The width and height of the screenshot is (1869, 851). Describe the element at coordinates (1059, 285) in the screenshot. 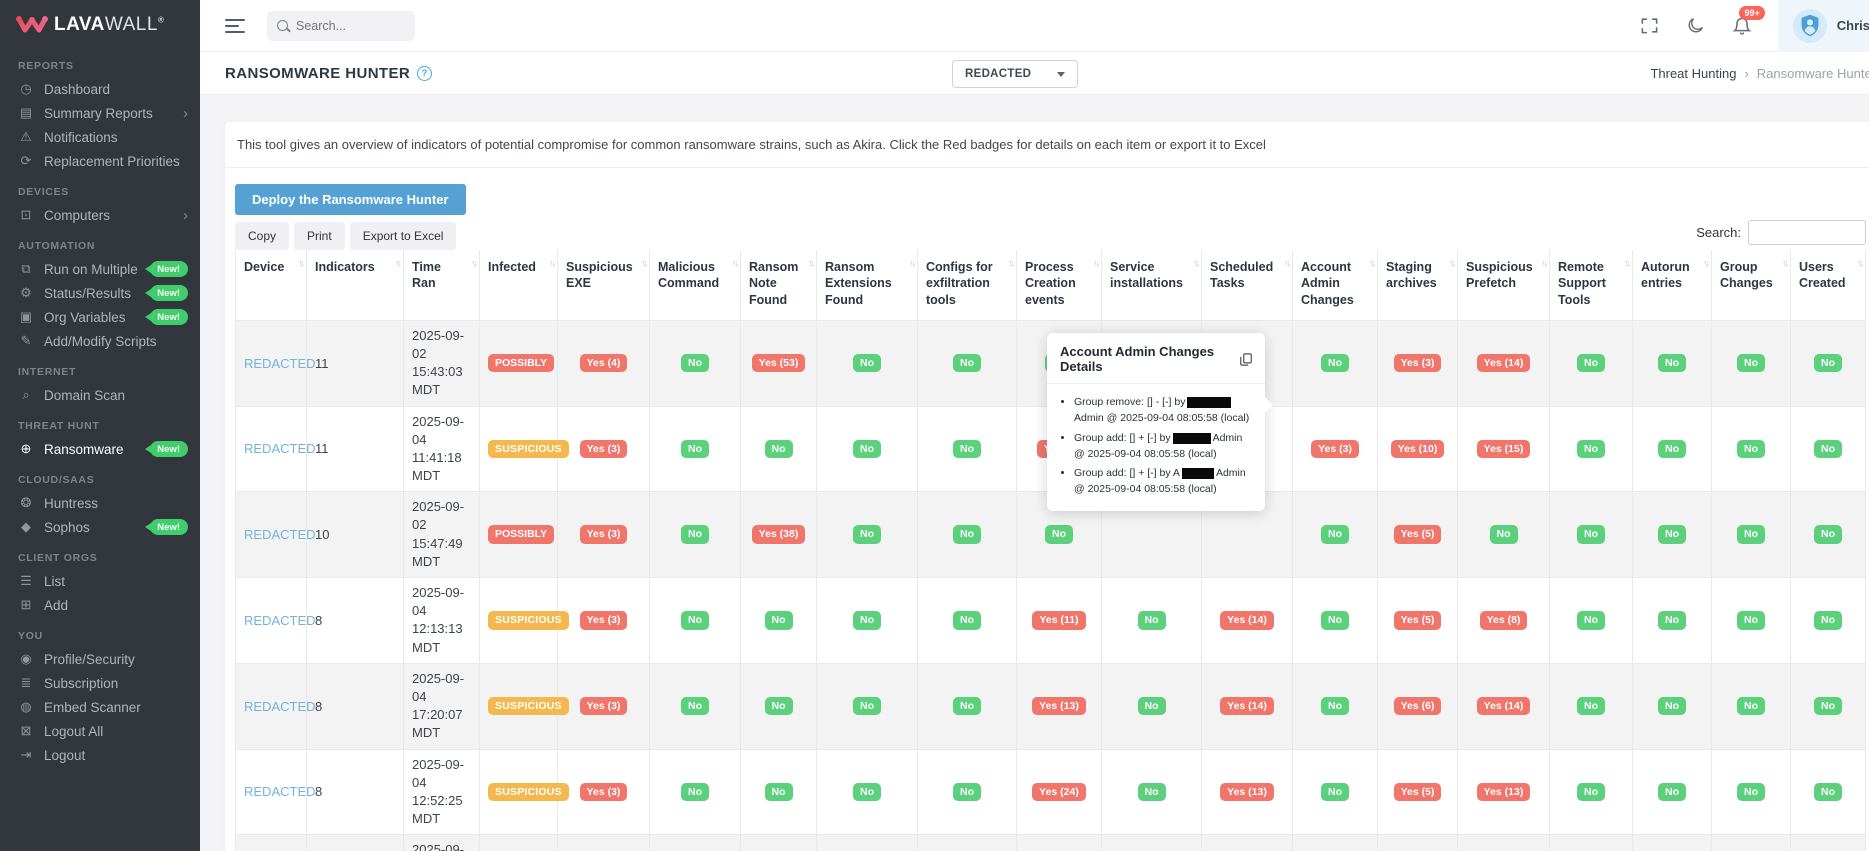

I see `column-header-process-creation-events: Process Creation events ↑↓` at that location.